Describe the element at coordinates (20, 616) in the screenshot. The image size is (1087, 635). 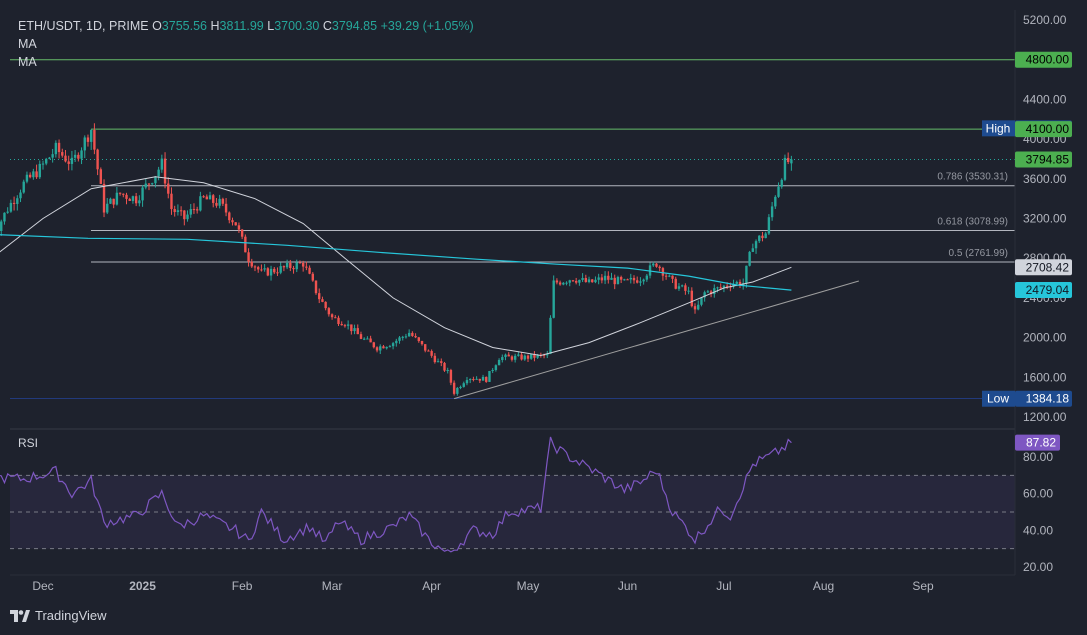
I see `tradingview-logo-icon` at that location.